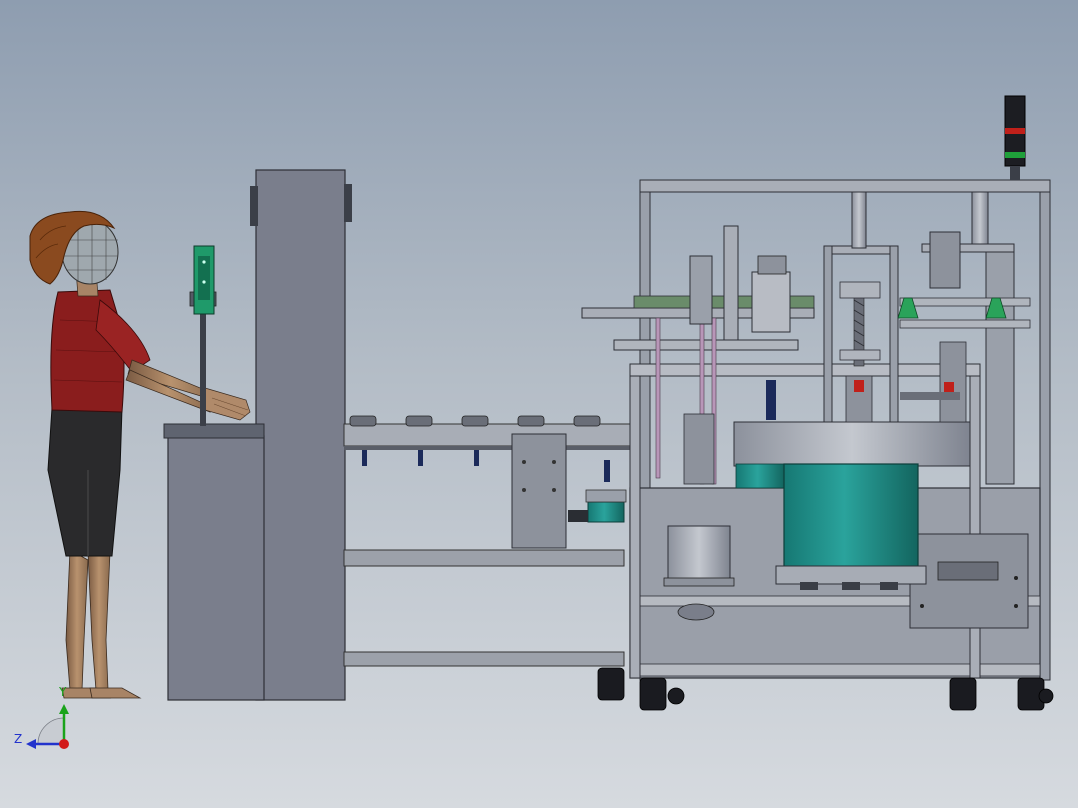  What do you see at coordinates (63, 692) in the screenshot?
I see `axis-label-y: Y` at bounding box center [63, 692].